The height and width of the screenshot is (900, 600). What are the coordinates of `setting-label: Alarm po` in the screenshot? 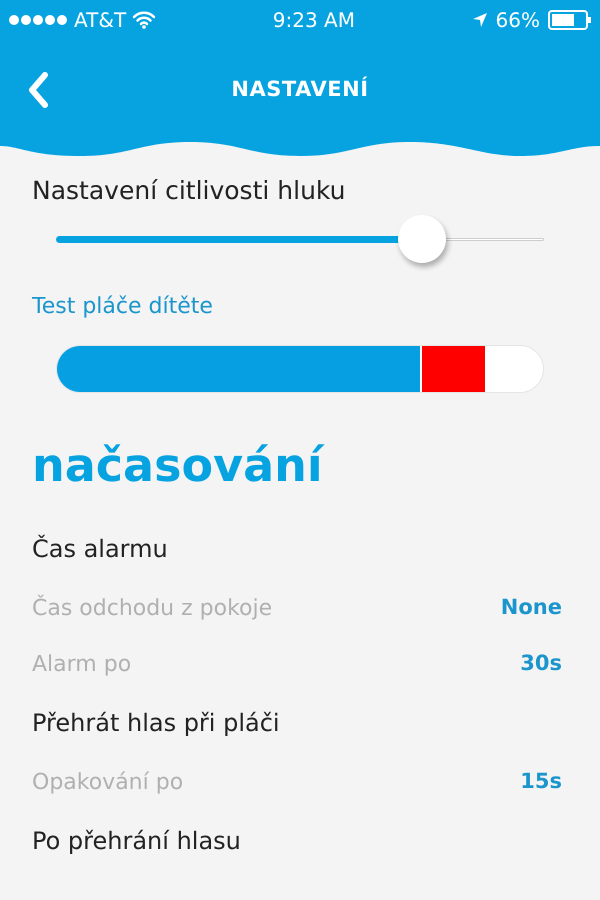 It's located at (82, 664).